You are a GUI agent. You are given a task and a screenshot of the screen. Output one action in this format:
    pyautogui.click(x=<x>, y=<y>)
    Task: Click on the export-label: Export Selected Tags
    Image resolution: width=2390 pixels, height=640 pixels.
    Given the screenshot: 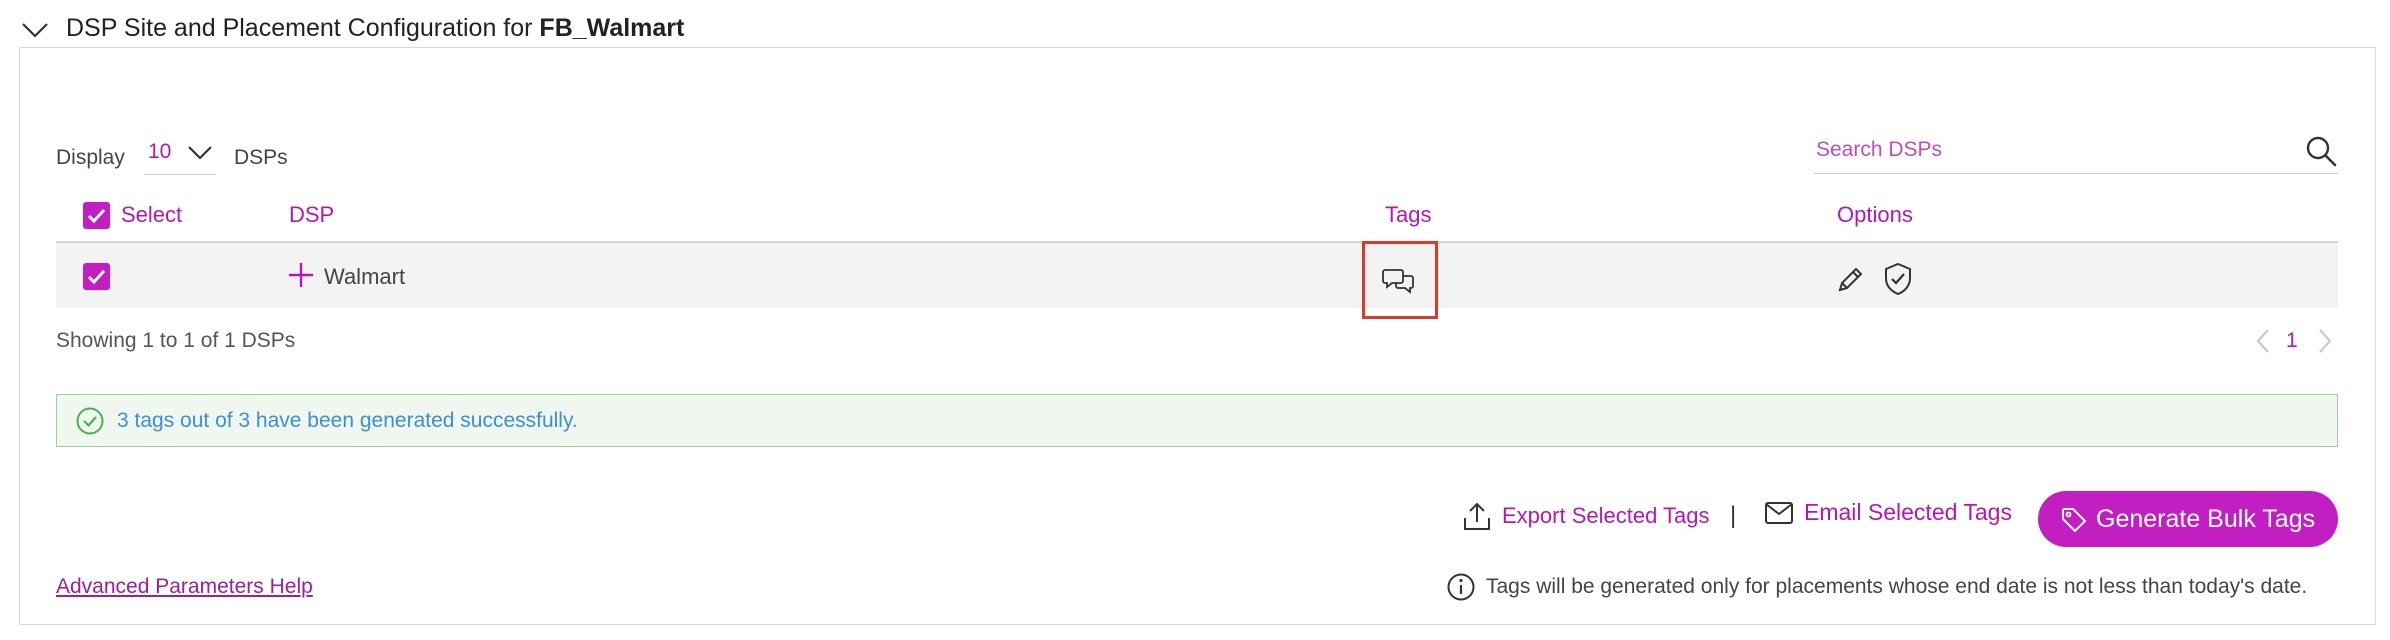 What is the action you would take?
    pyautogui.click(x=1606, y=515)
    